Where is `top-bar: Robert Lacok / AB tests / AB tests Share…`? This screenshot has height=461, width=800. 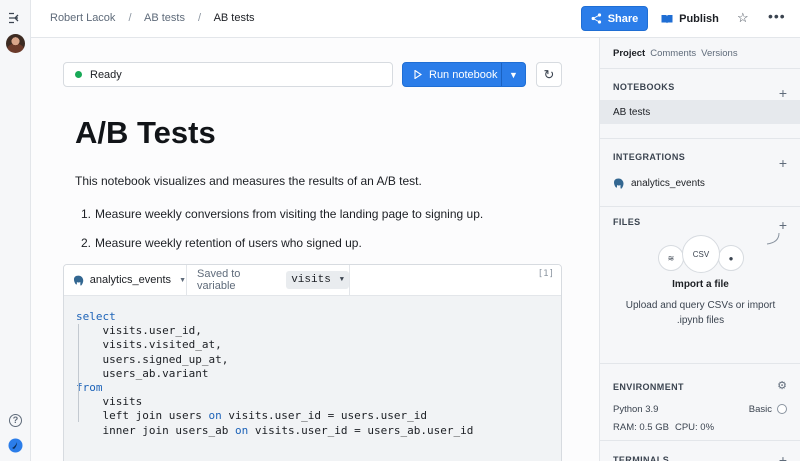 top-bar: Robert Lacok / AB tests / AB tests Share… is located at coordinates (415, 19).